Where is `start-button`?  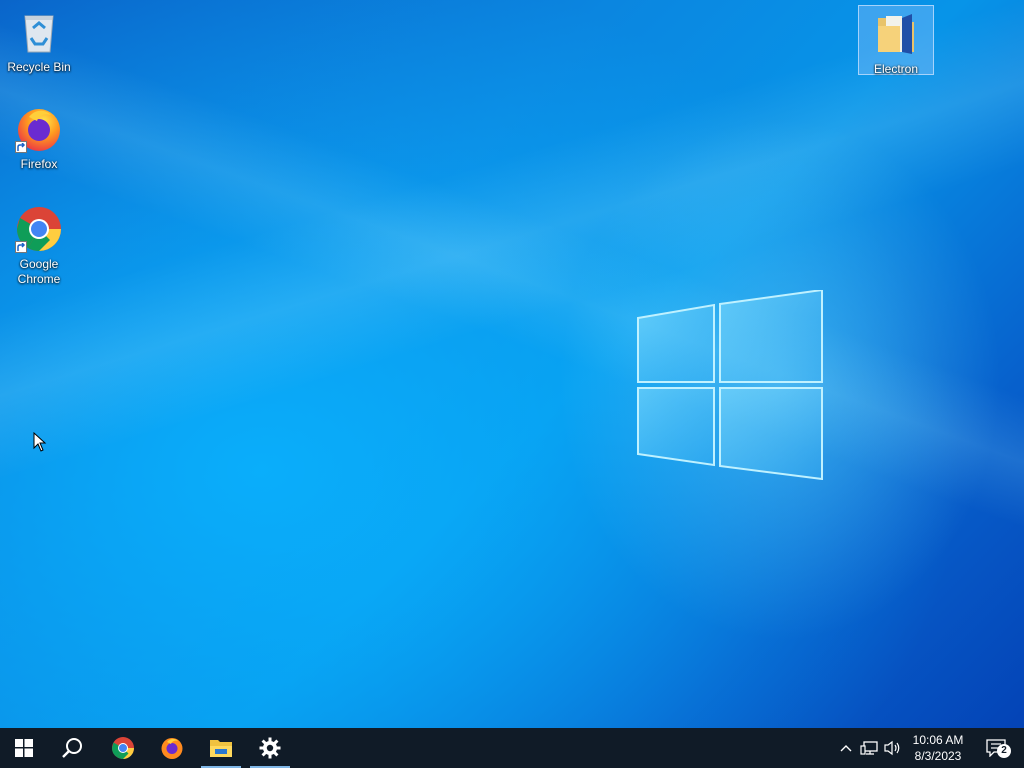 start-button is located at coordinates (24, 748).